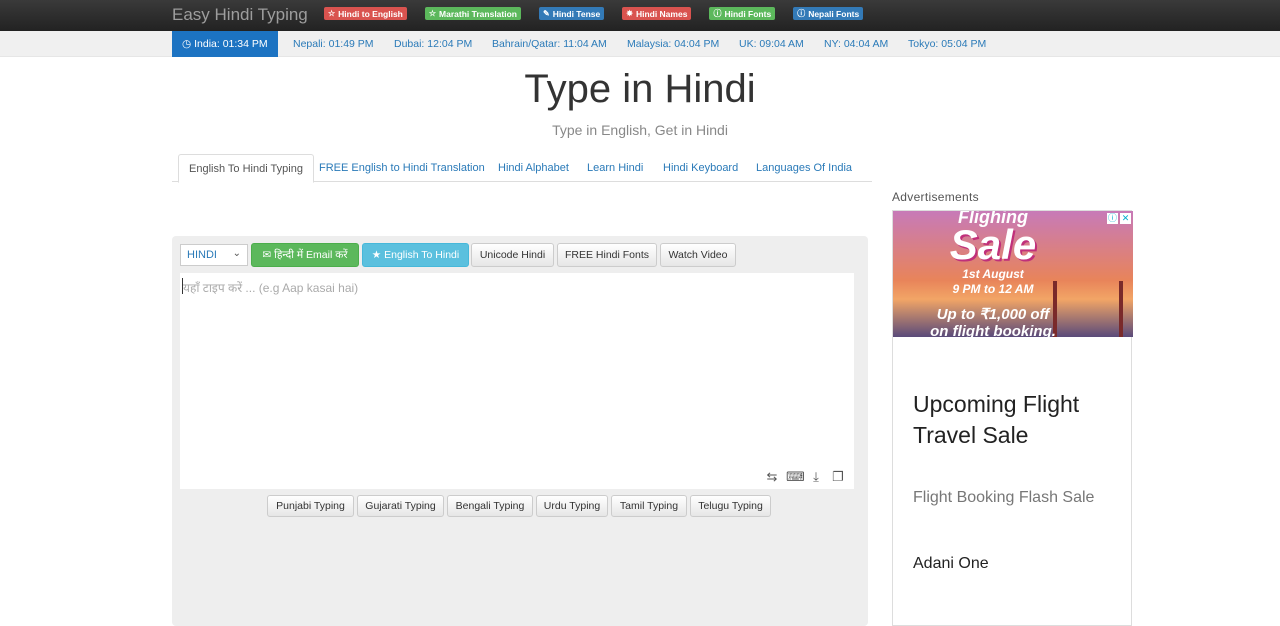 The height and width of the screenshot is (626, 1280). I want to click on nav-hindi-to-english: ☆ Hindi to English, so click(365, 13).